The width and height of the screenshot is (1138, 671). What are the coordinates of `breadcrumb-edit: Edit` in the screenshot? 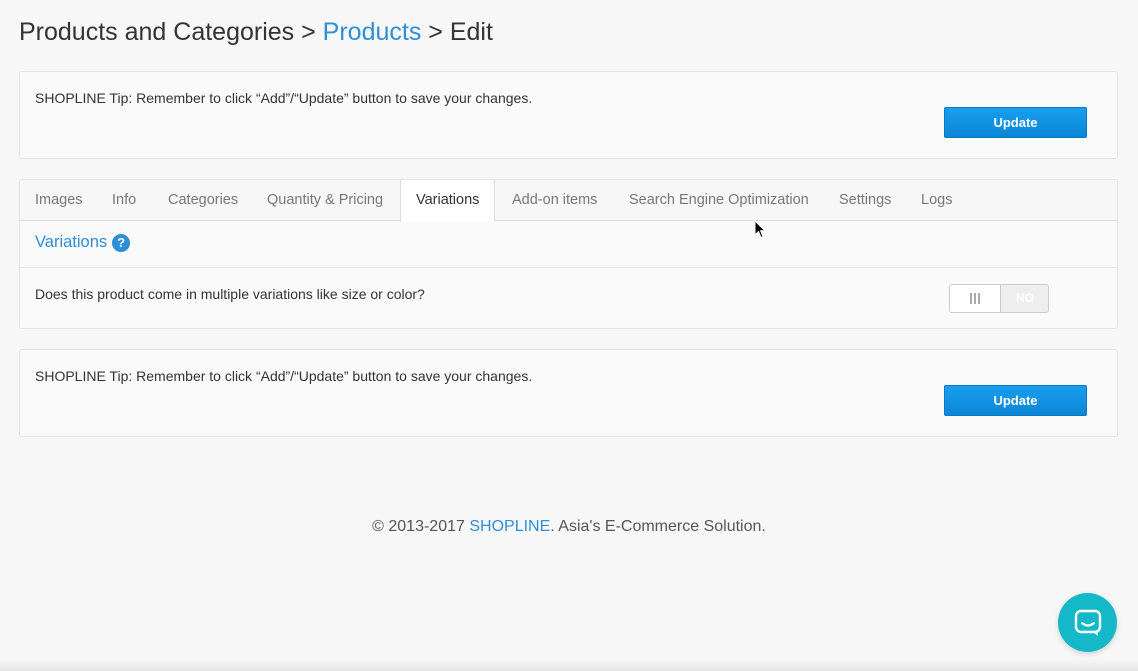 It's located at (471, 32).